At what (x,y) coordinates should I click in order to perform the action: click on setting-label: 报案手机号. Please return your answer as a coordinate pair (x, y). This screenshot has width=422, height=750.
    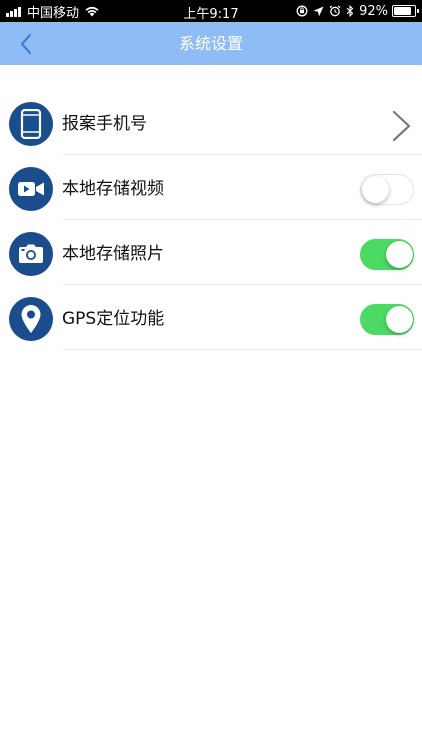
    Looking at the image, I should click on (104, 124).